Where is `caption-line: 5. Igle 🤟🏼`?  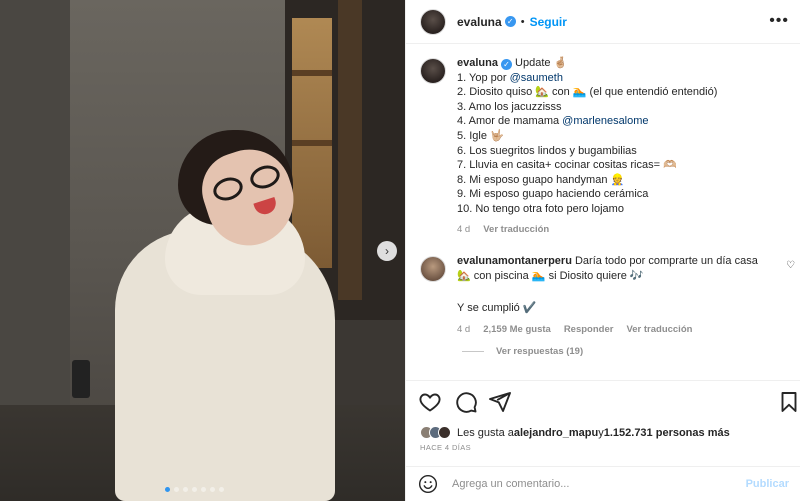
caption-line: 5. Igle 🤟🏼 is located at coordinates (587, 136).